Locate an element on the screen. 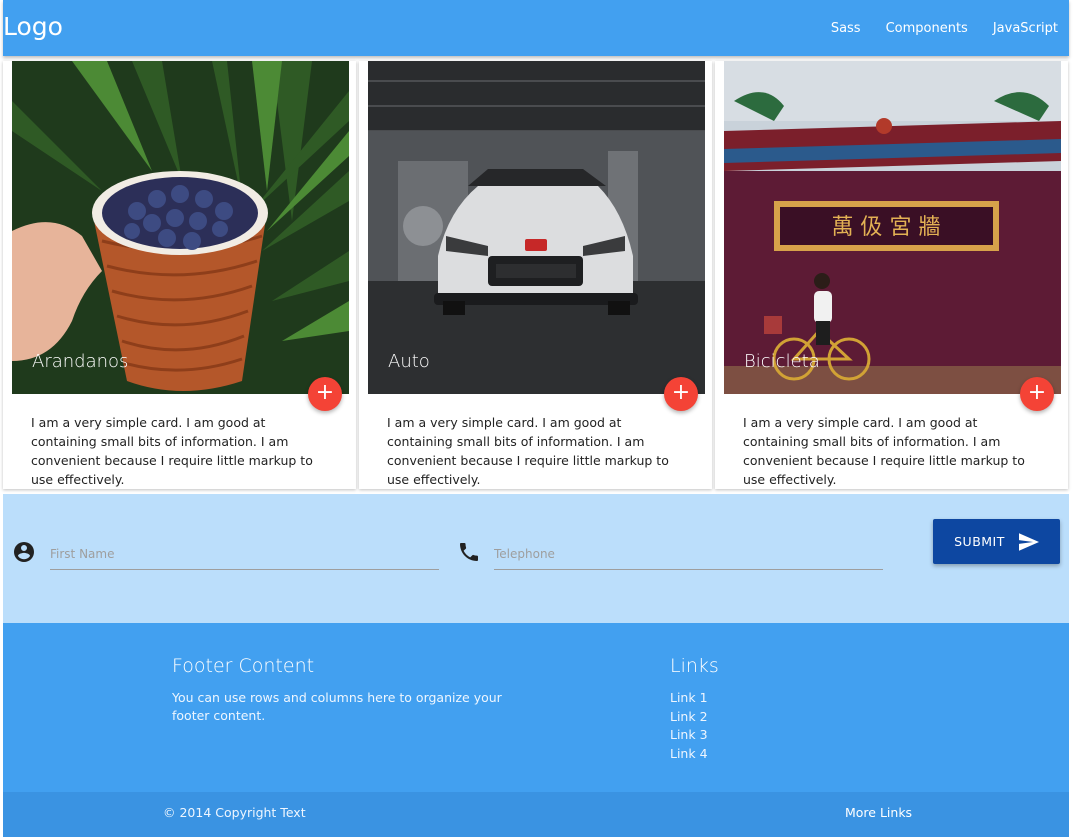 The width and height of the screenshot is (1074, 837). submit-button: SUBMIT is located at coordinates (996, 541).